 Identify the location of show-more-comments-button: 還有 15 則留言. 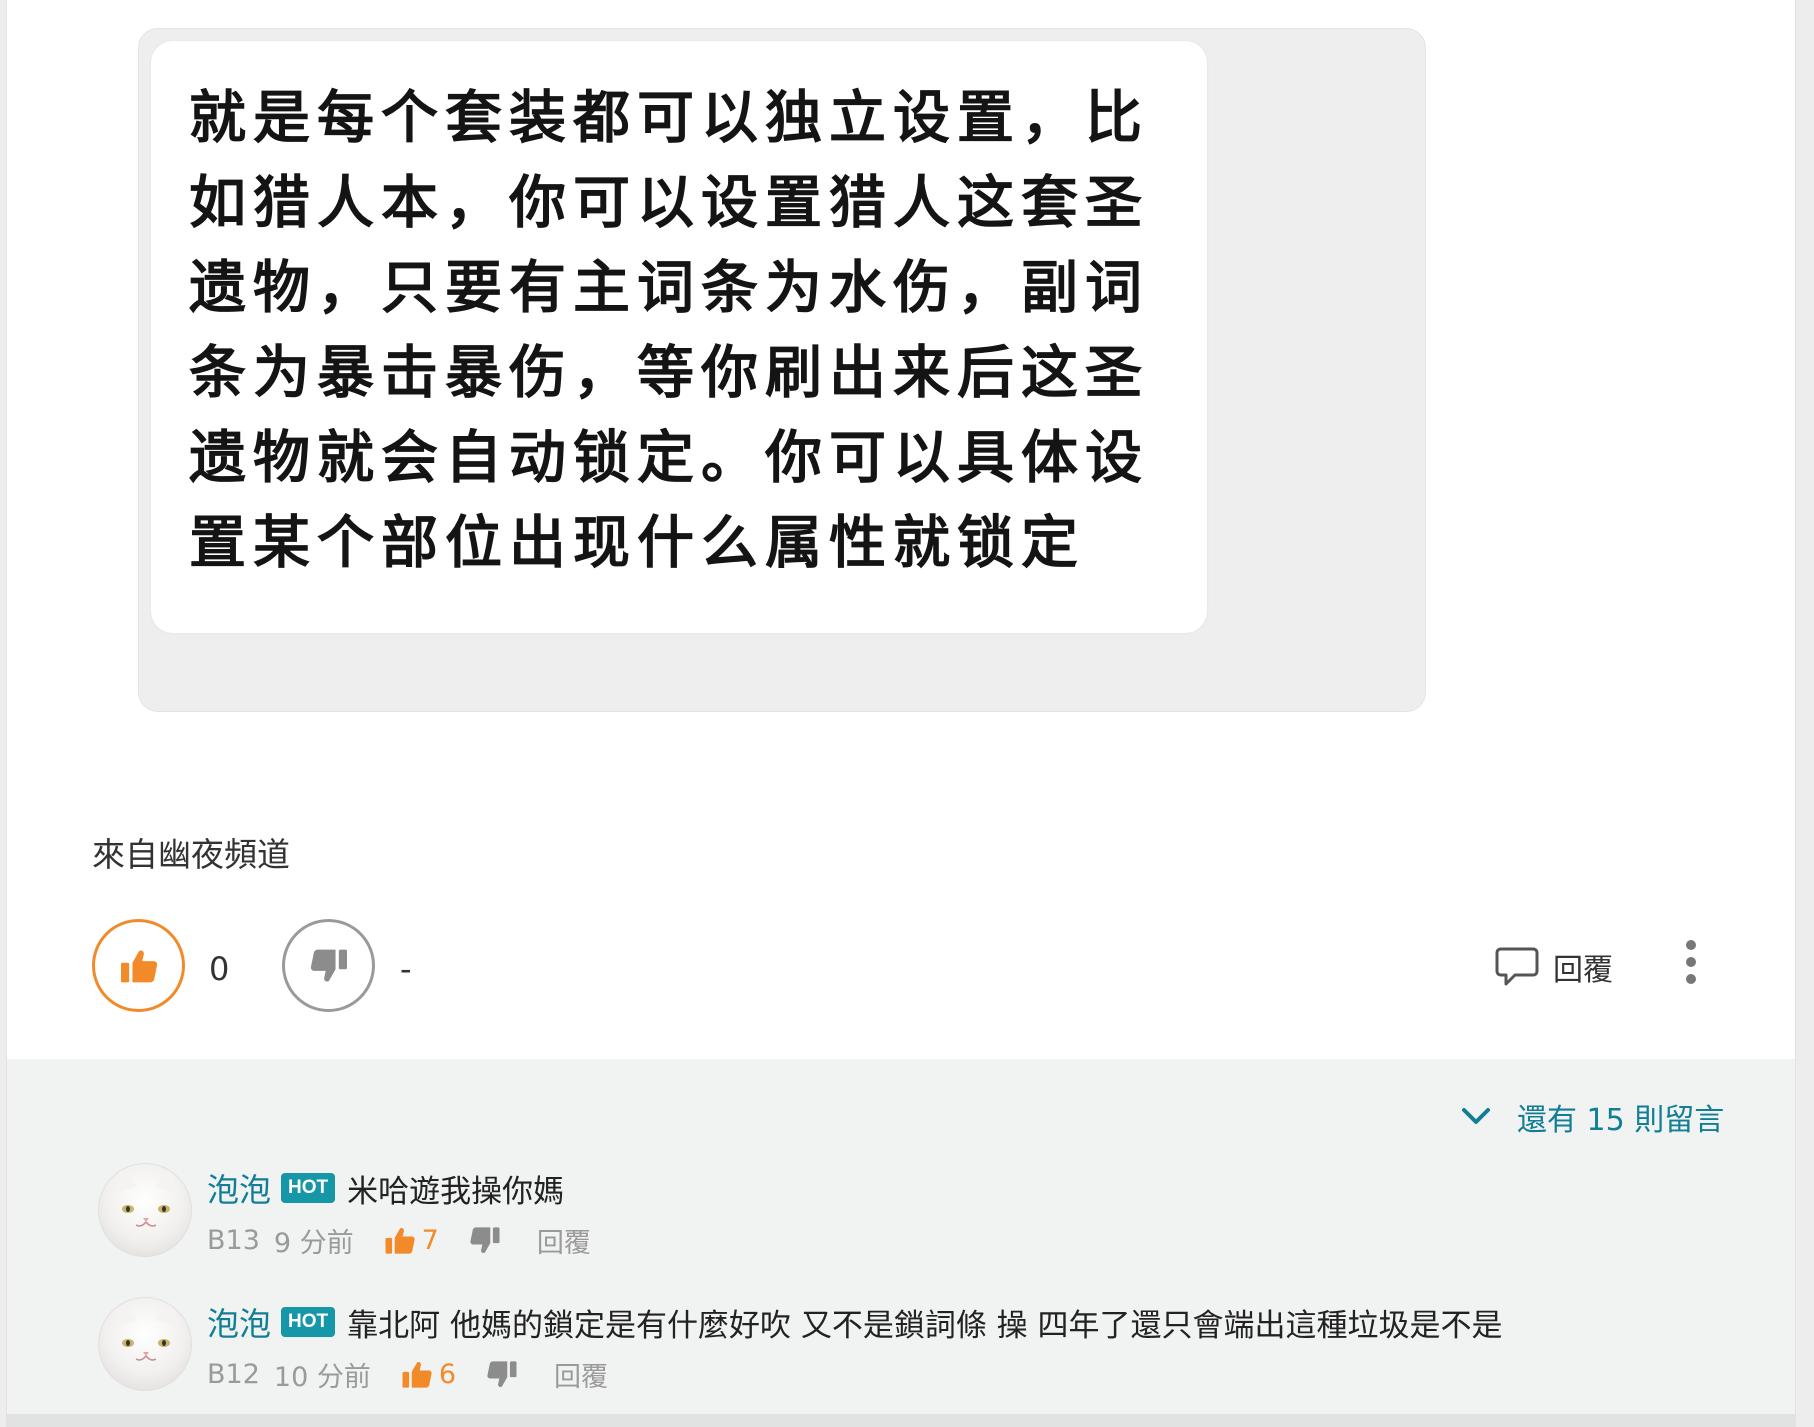
(1592, 1117).